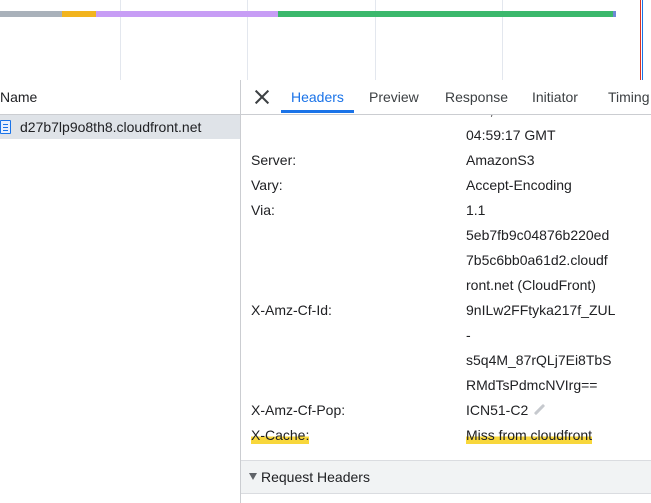  Describe the element at coordinates (476, 97) in the screenshot. I see `tab-response: Response` at that location.